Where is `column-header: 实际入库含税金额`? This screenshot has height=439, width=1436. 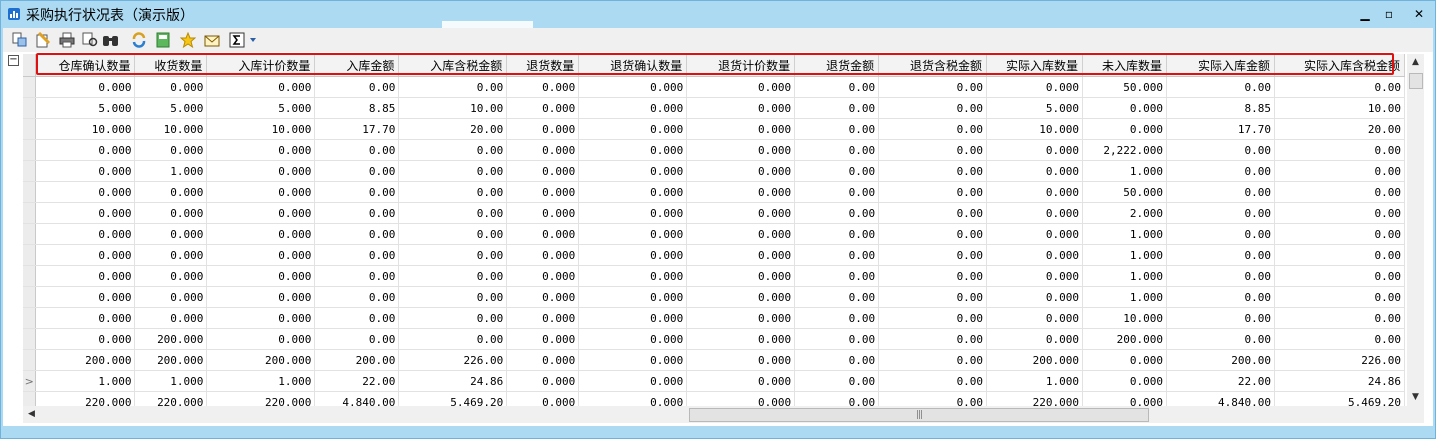 column-header: 实际入库含税金额 is located at coordinates (1339, 65).